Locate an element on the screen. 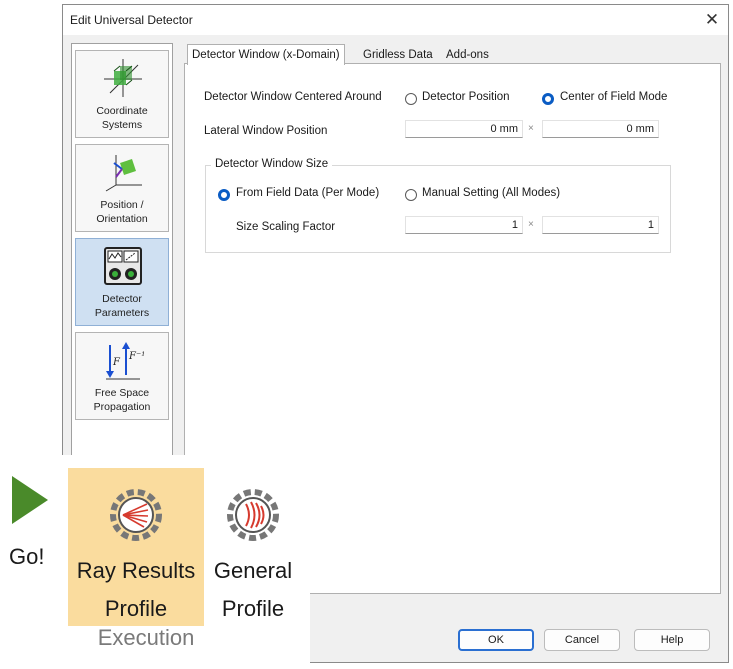  execution-ribbon-overlay: Go! Ray Results Profile General Profile is located at coordinates (155, 562).